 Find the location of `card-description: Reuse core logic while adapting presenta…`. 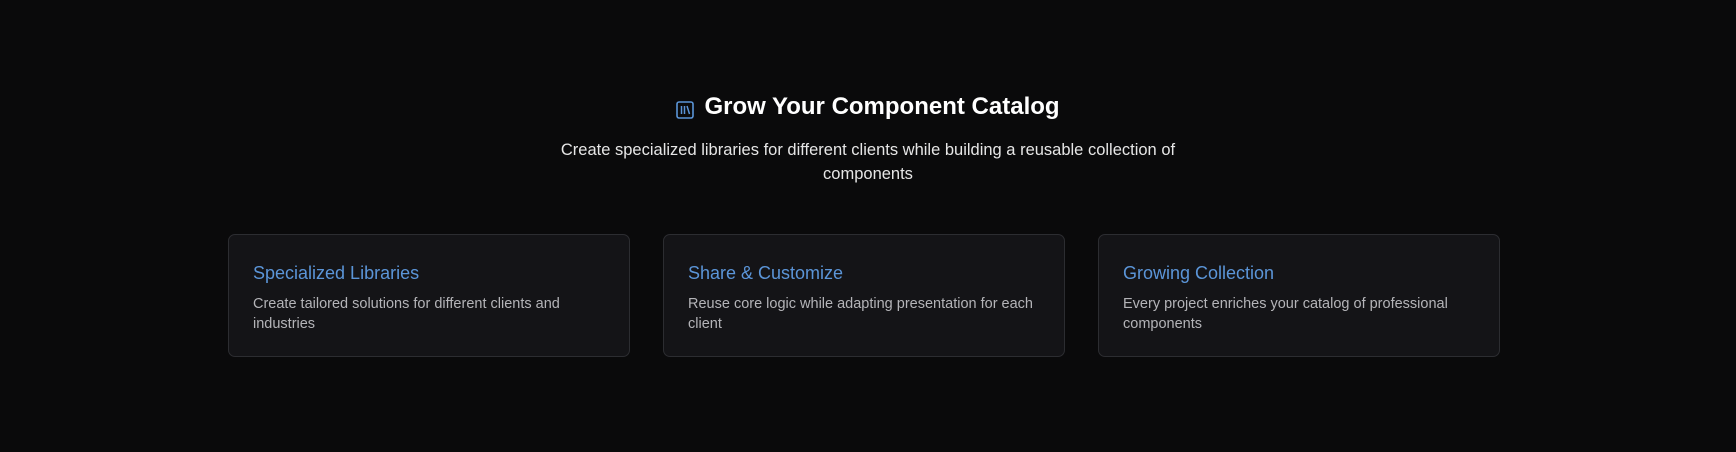

card-description: Reuse core logic while adapting presenta… is located at coordinates (860, 314).